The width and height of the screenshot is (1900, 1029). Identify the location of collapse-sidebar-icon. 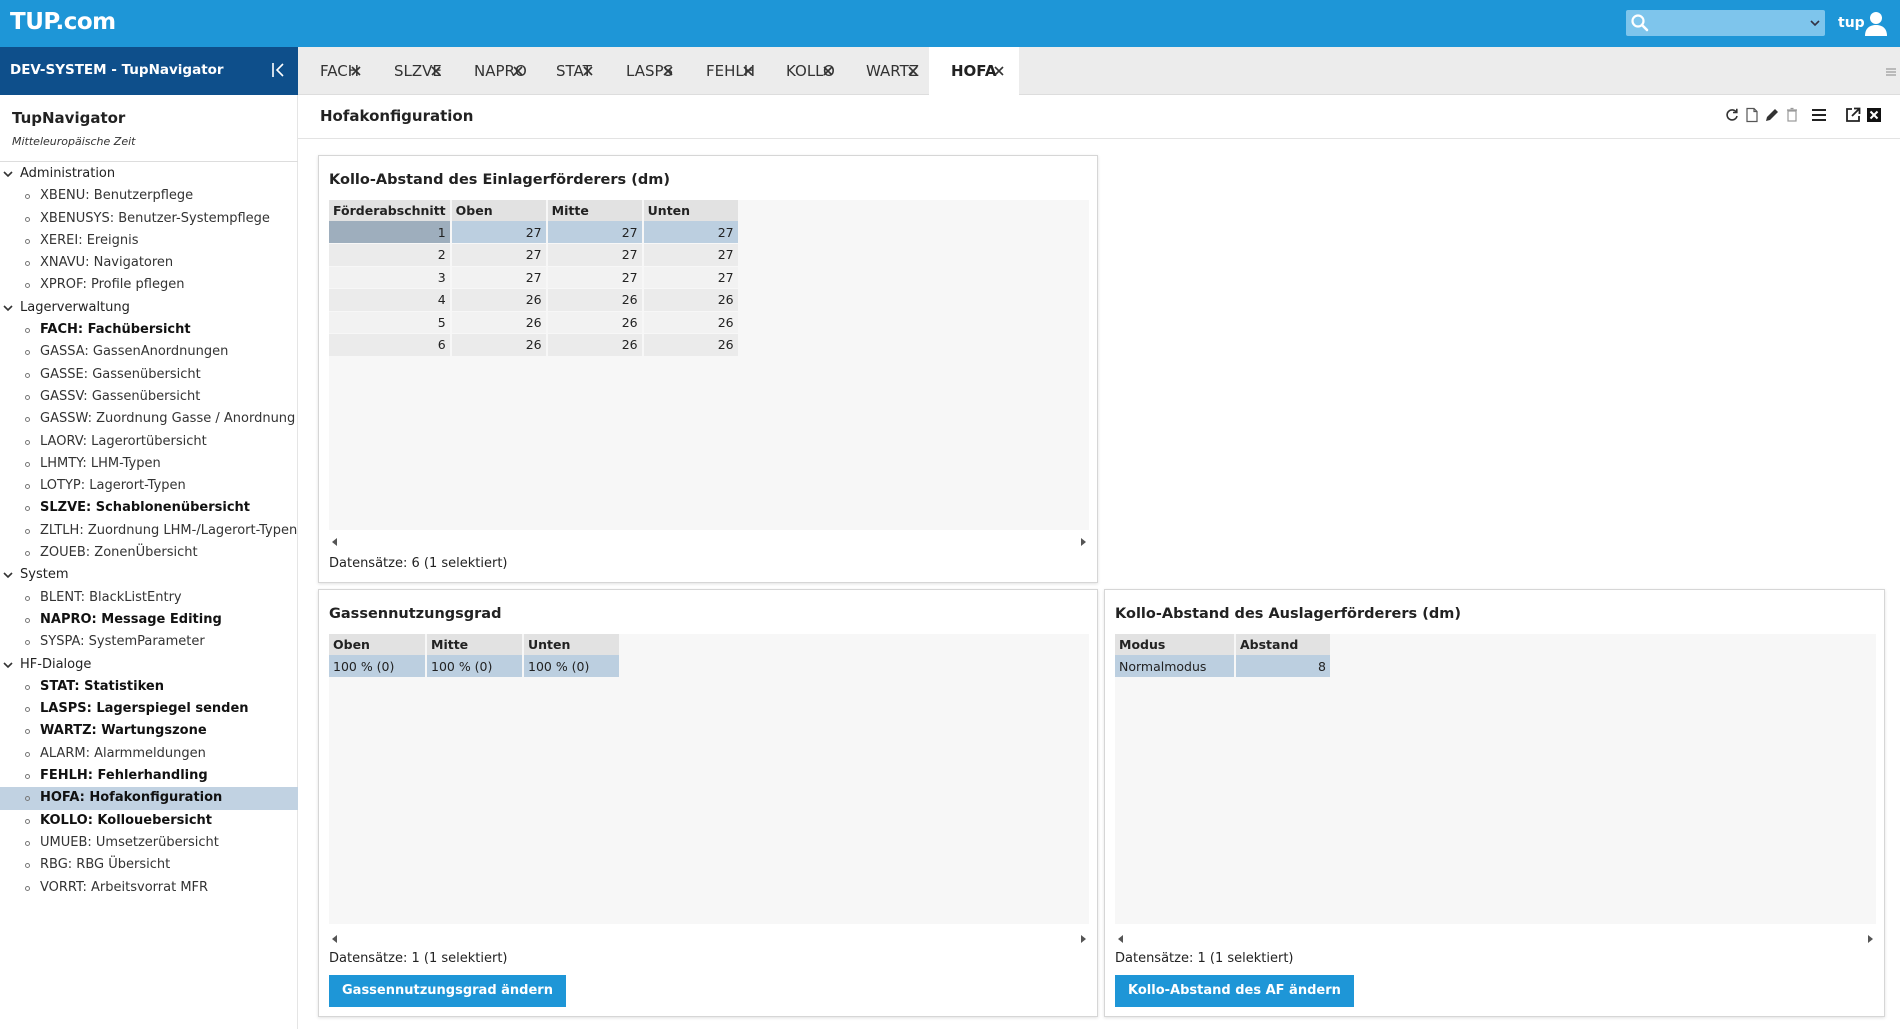
(279, 70).